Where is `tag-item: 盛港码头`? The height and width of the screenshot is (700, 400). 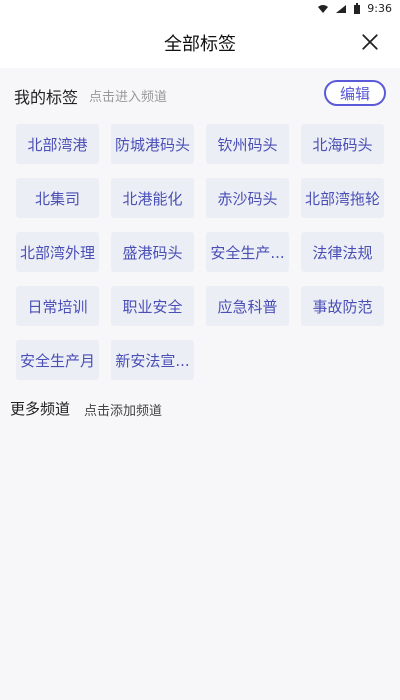 tag-item: 盛港码头 is located at coordinates (152, 252).